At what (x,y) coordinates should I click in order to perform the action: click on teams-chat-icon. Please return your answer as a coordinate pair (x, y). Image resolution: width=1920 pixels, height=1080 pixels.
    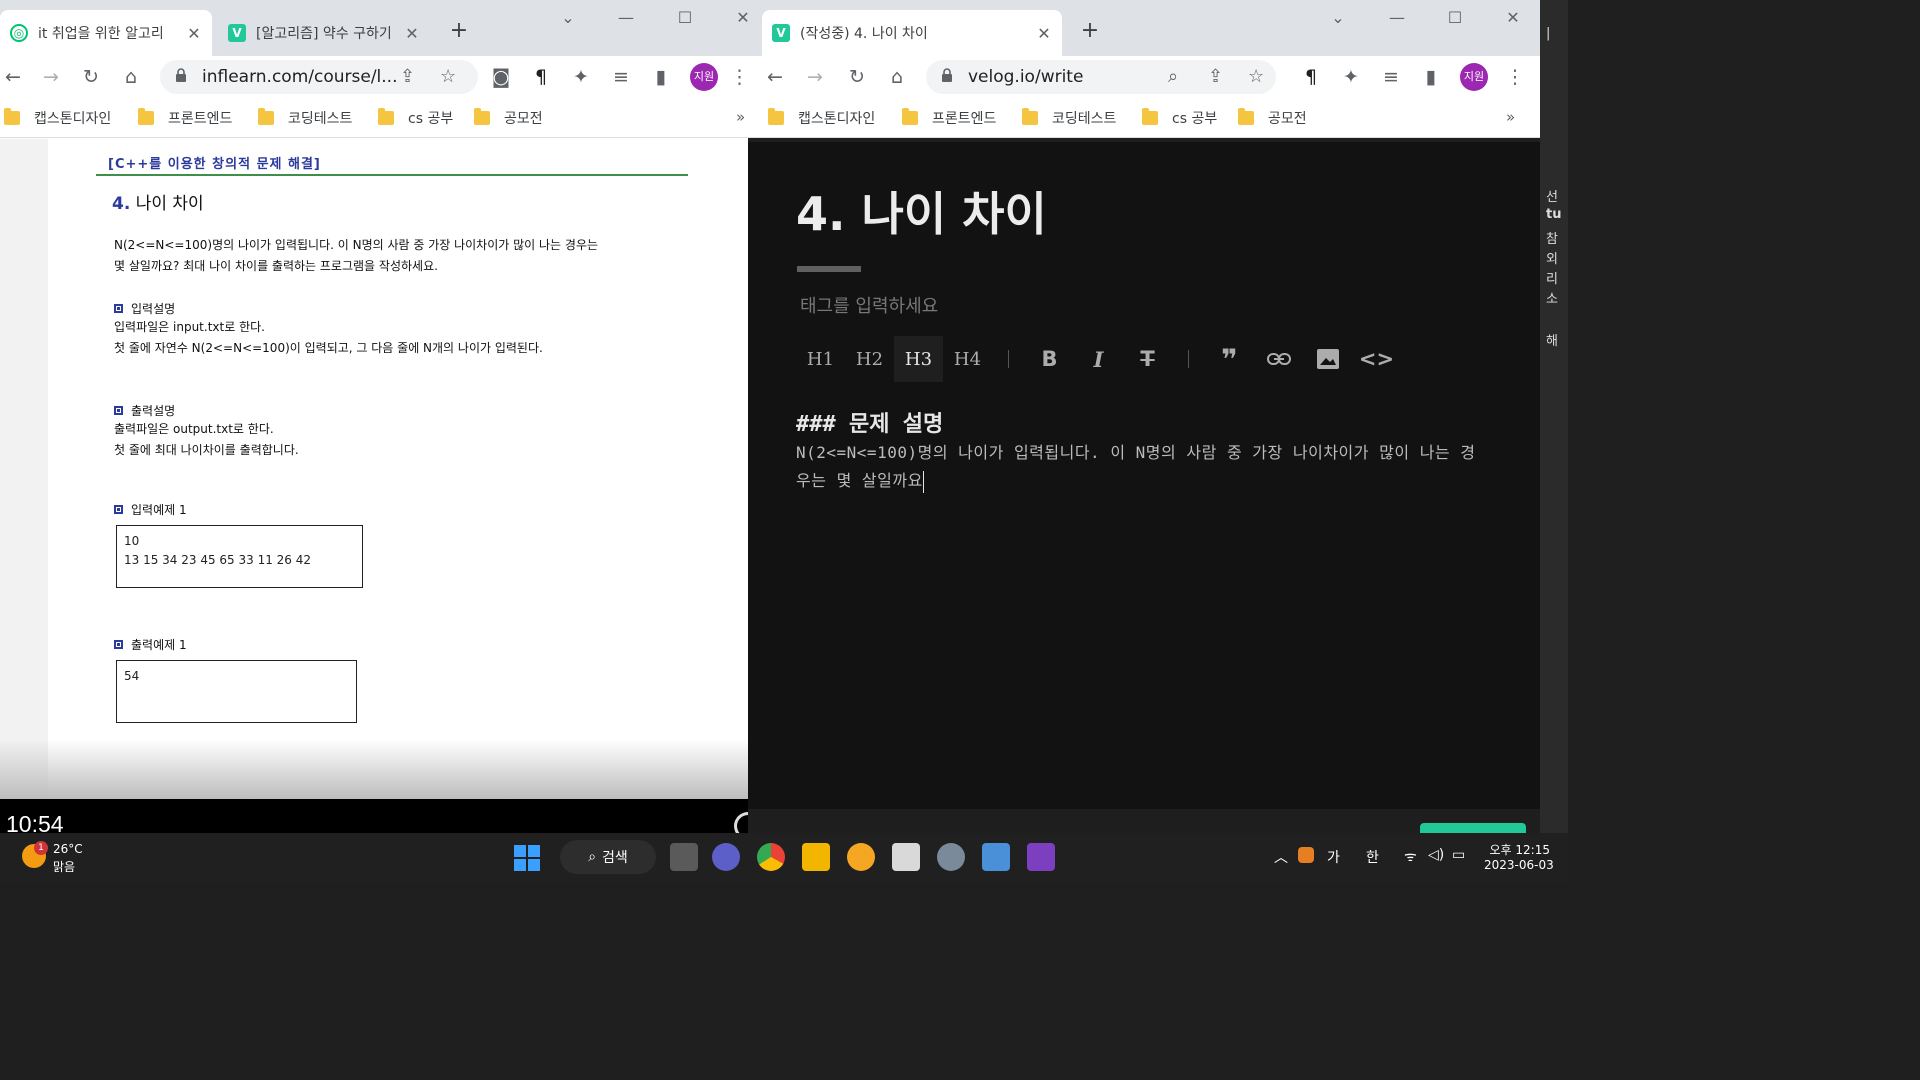
    Looking at the image, I should click on (726, 857).